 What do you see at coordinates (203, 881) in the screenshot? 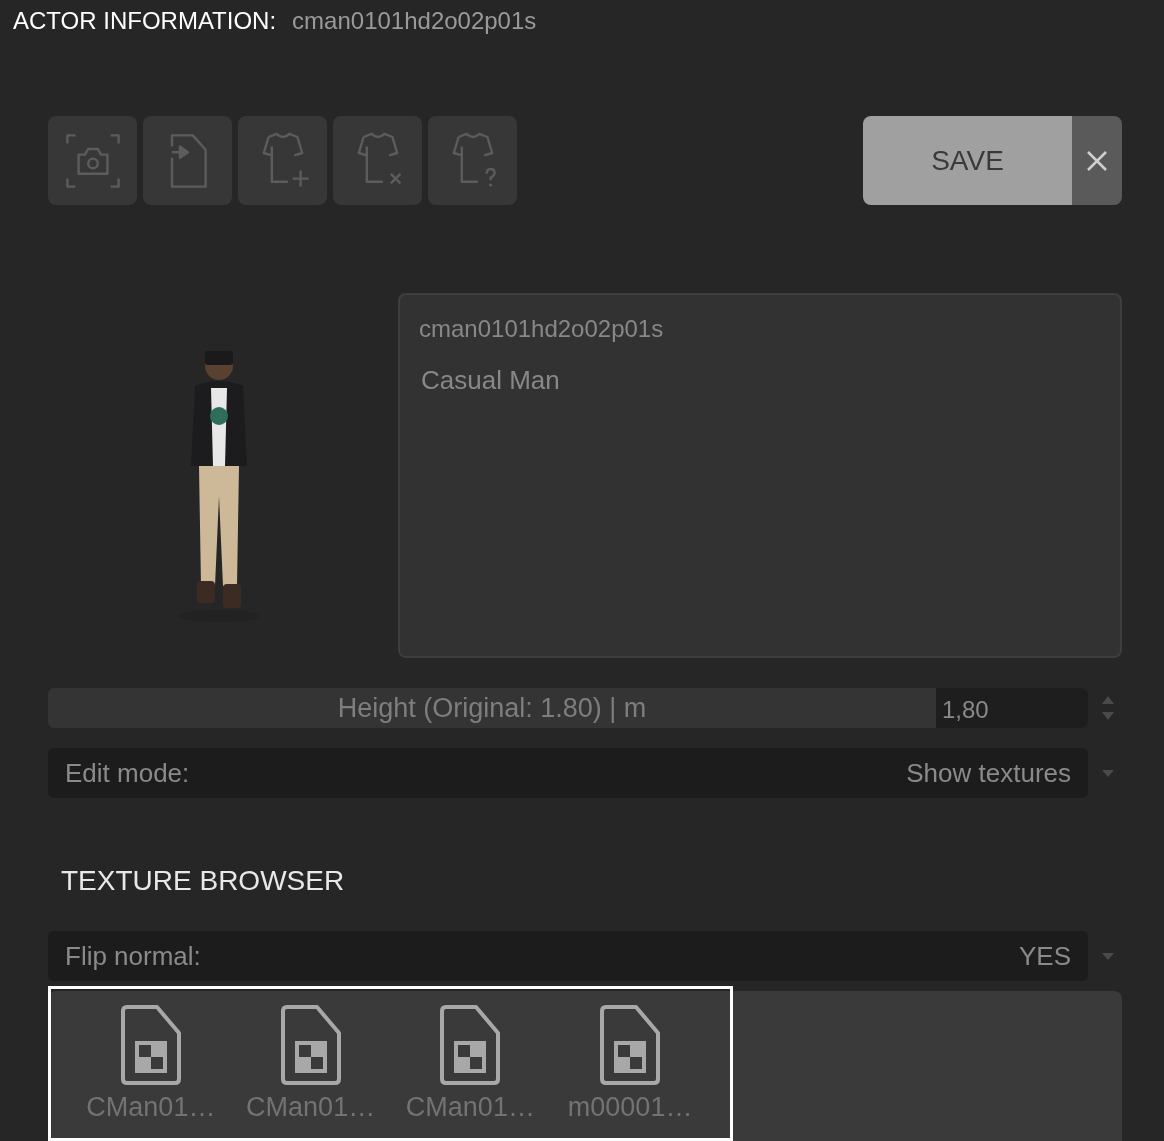
I see `section-title: TEXTURE BROWSER` at bounding box center [203, 881].